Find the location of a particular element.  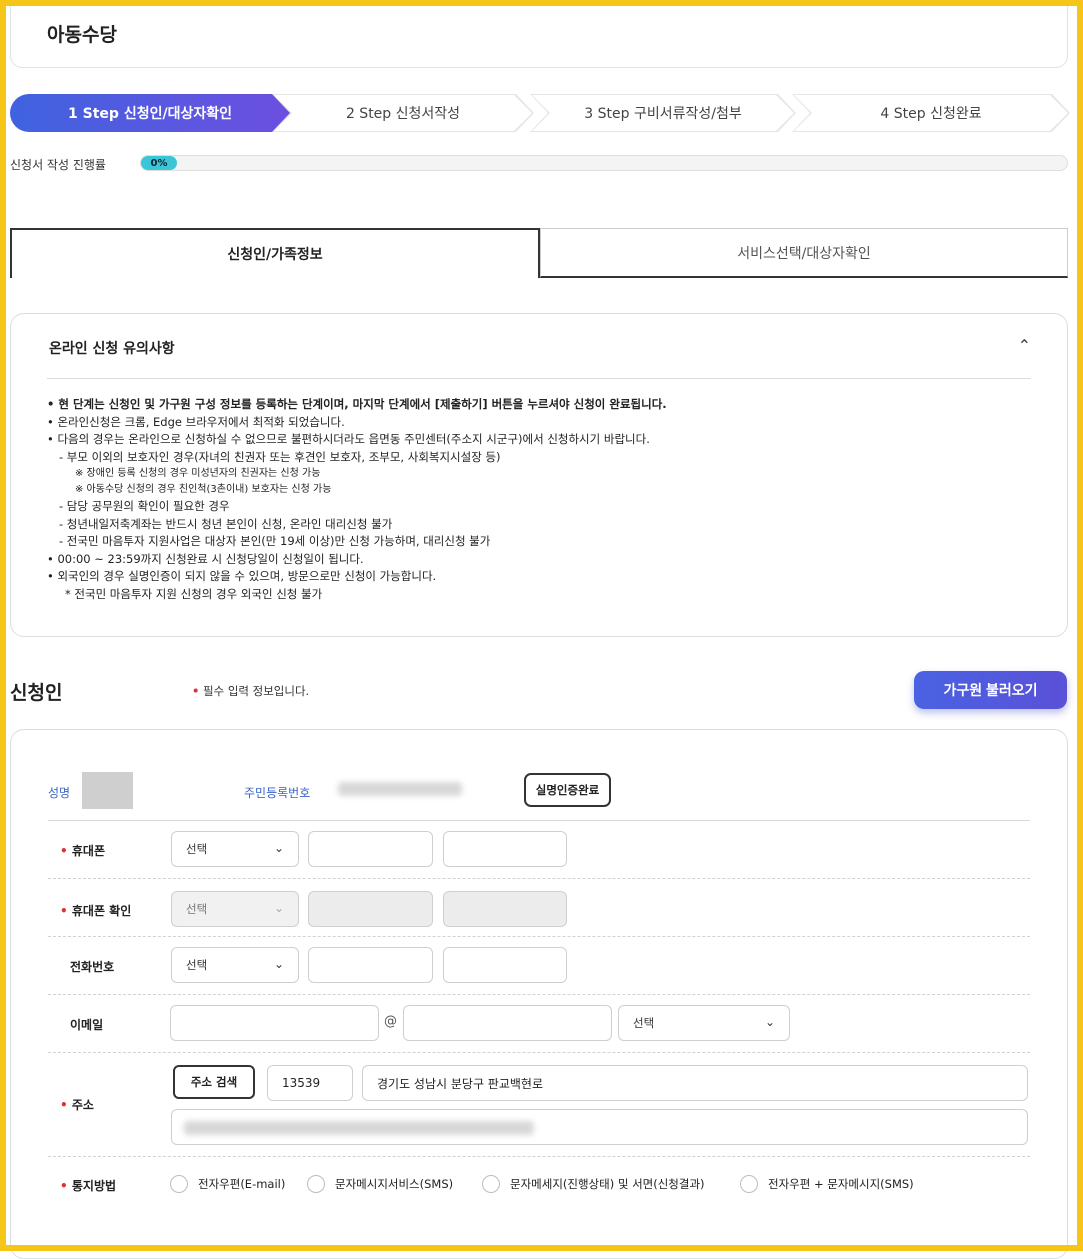

blurred-detail-address is located at coordinates (359, 1128).